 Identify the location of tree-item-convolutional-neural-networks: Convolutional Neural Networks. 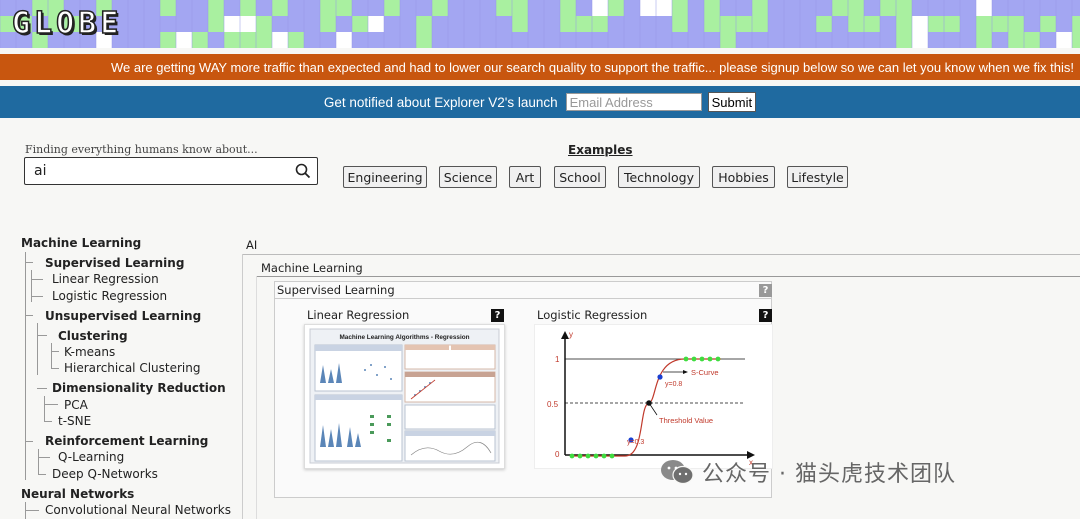
(138, 510).